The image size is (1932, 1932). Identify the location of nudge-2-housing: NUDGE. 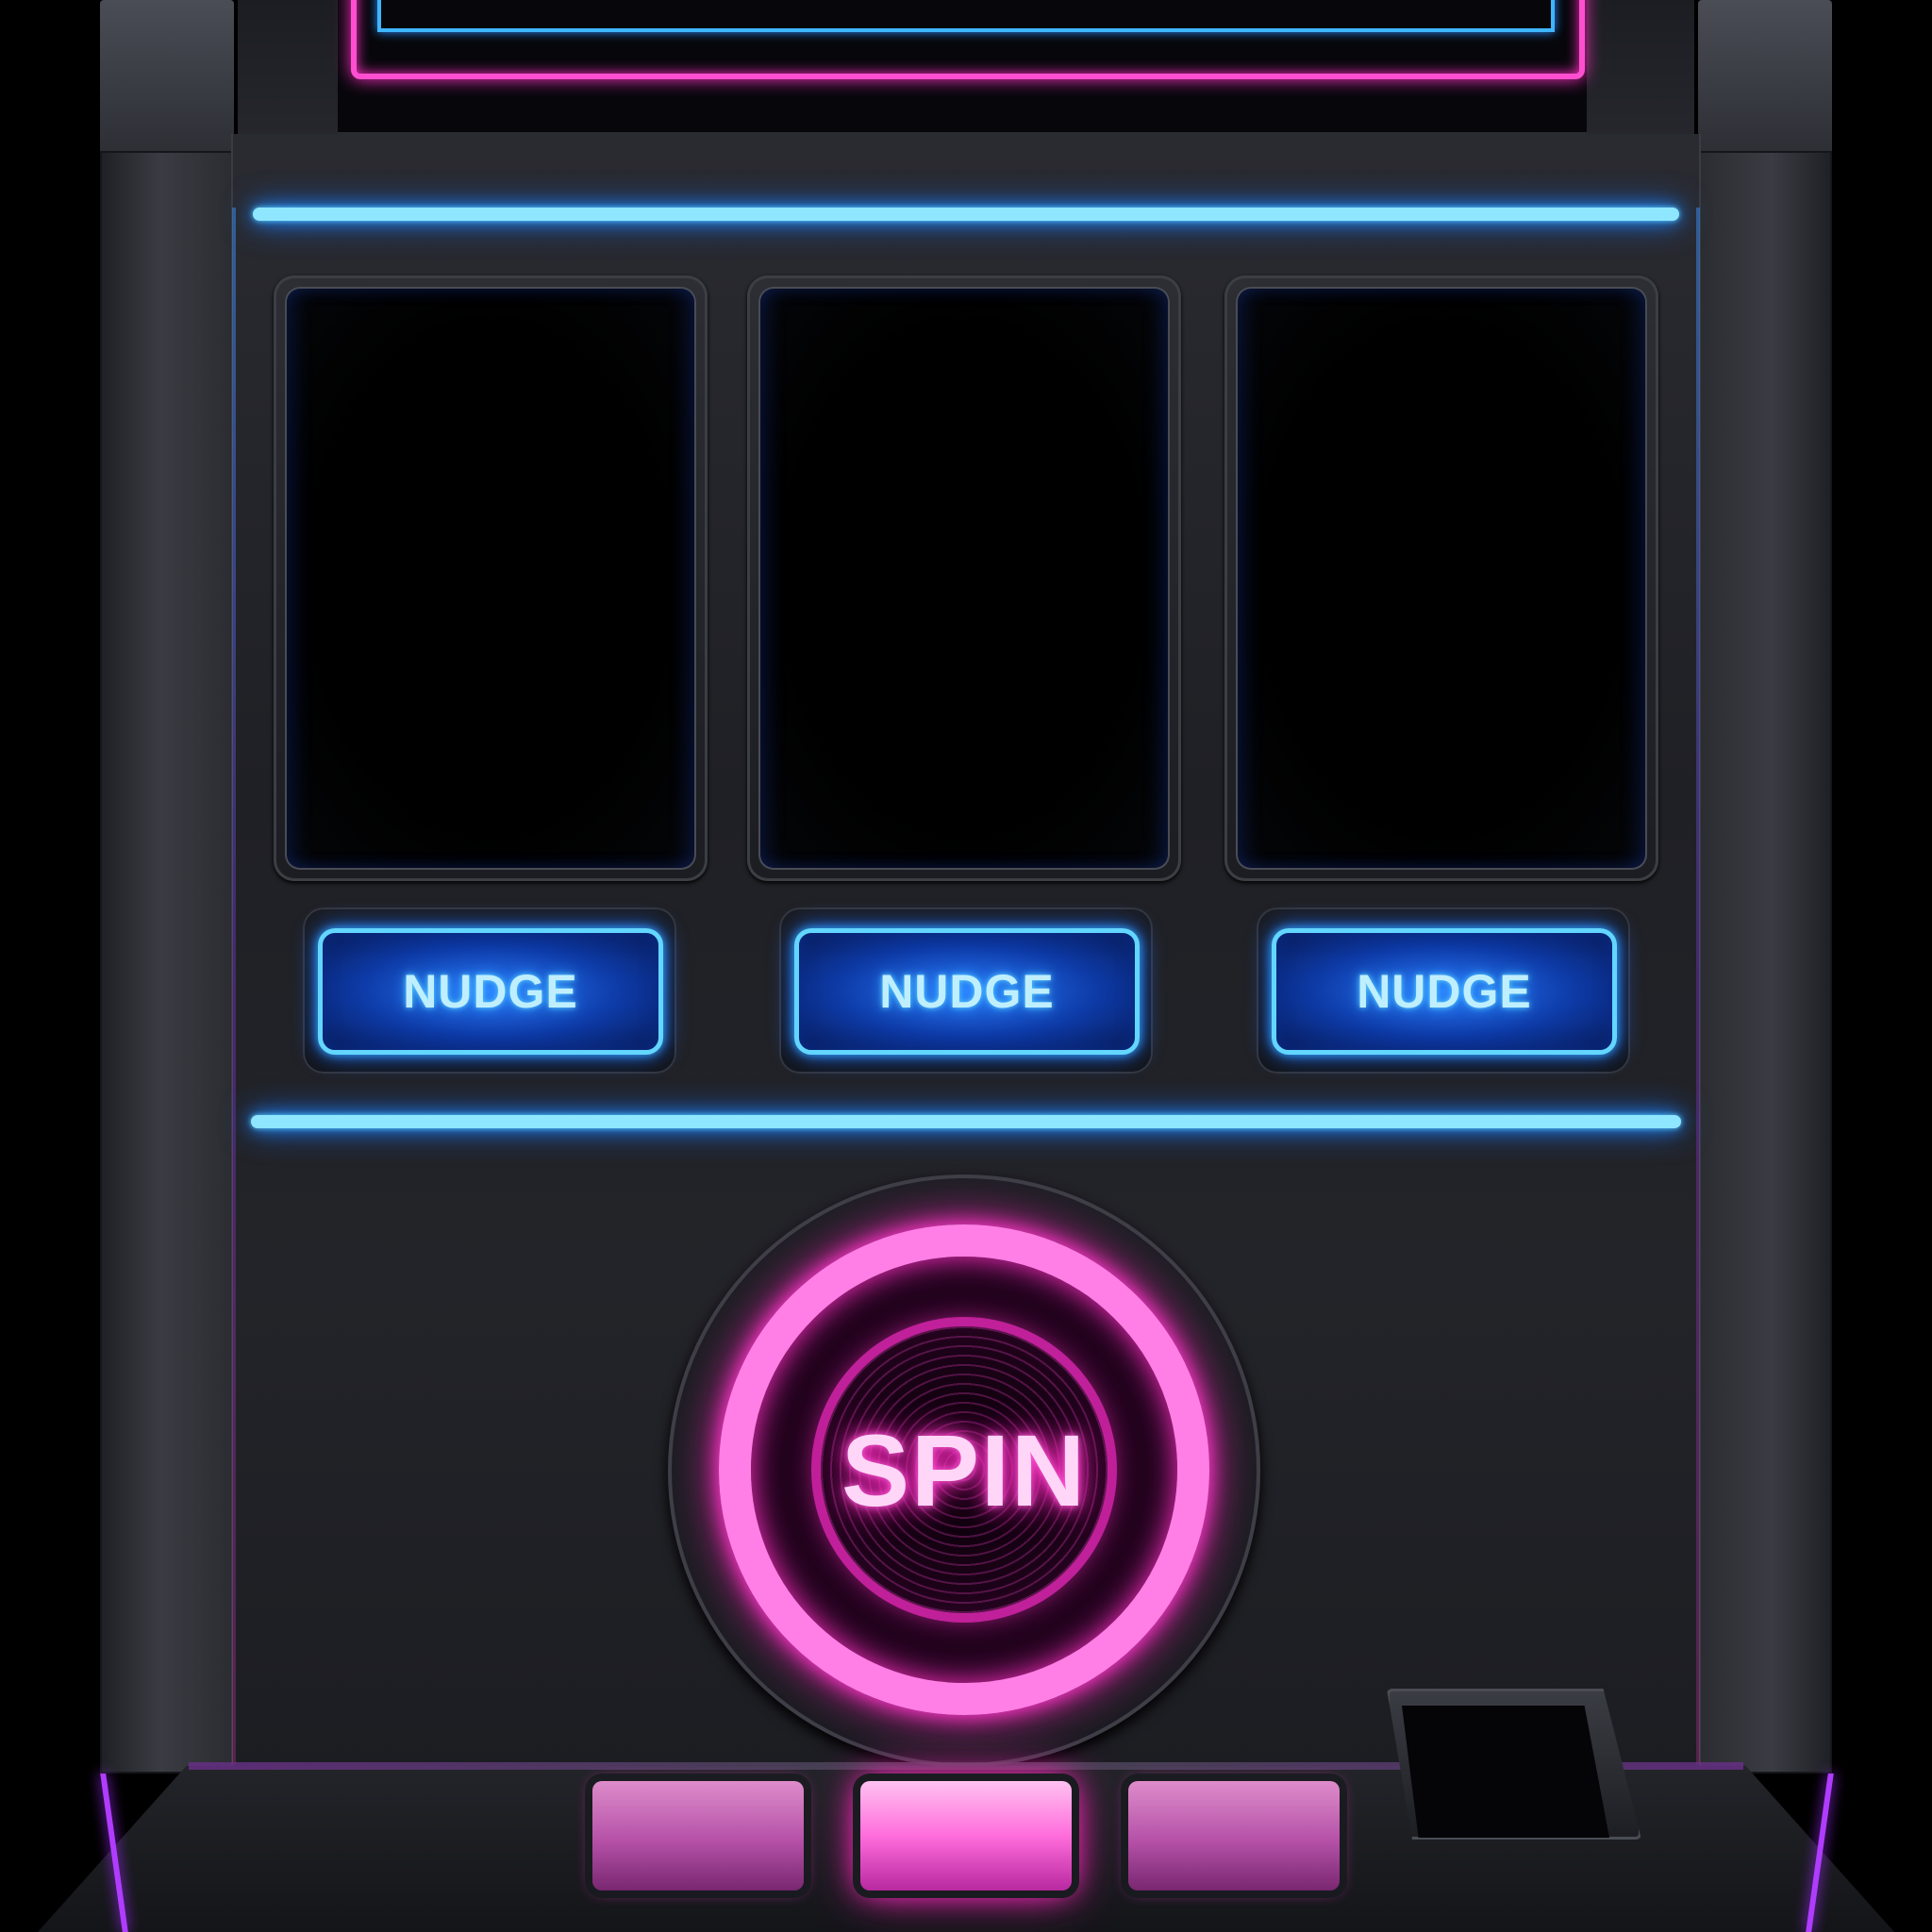
(966, 991).